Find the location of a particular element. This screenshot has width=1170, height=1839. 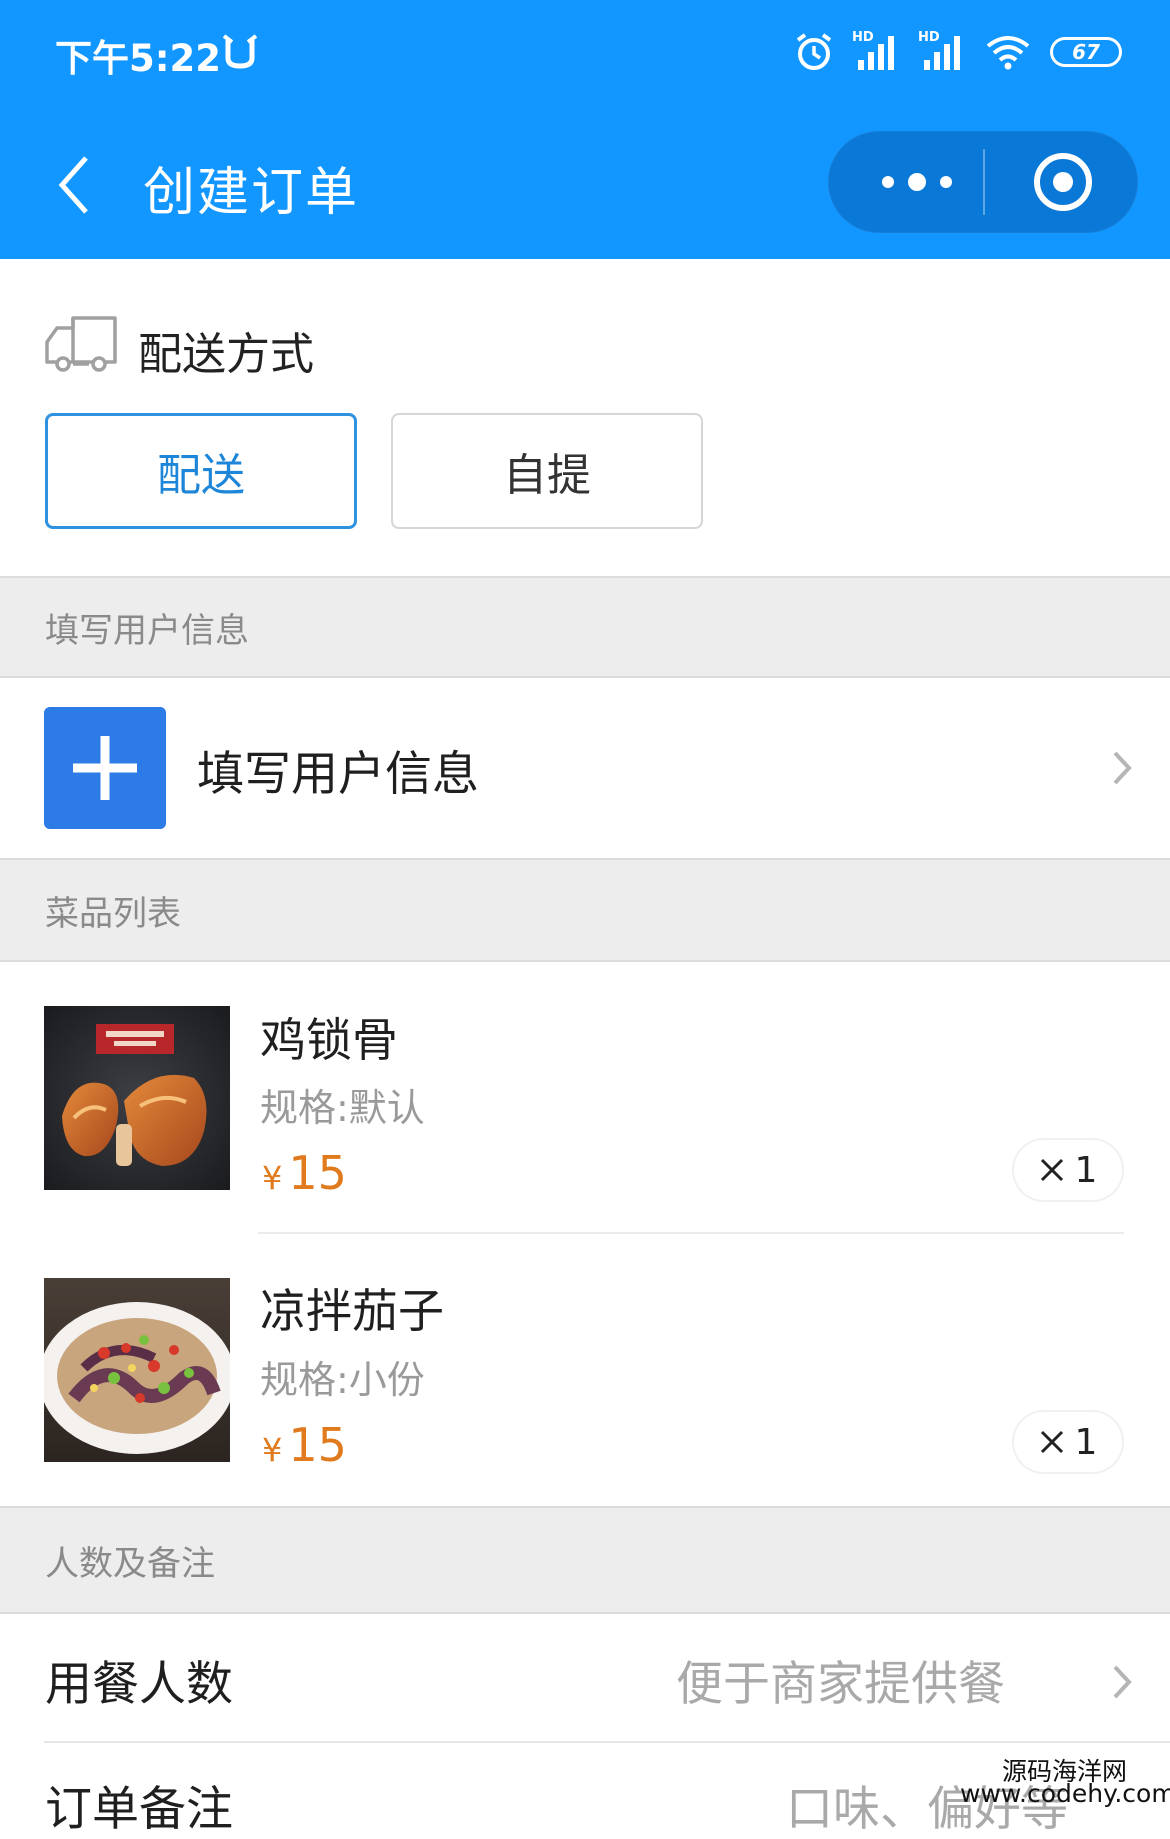

diners-count-input: 便于商家提供餐 is located at coordinates (848, 1679).